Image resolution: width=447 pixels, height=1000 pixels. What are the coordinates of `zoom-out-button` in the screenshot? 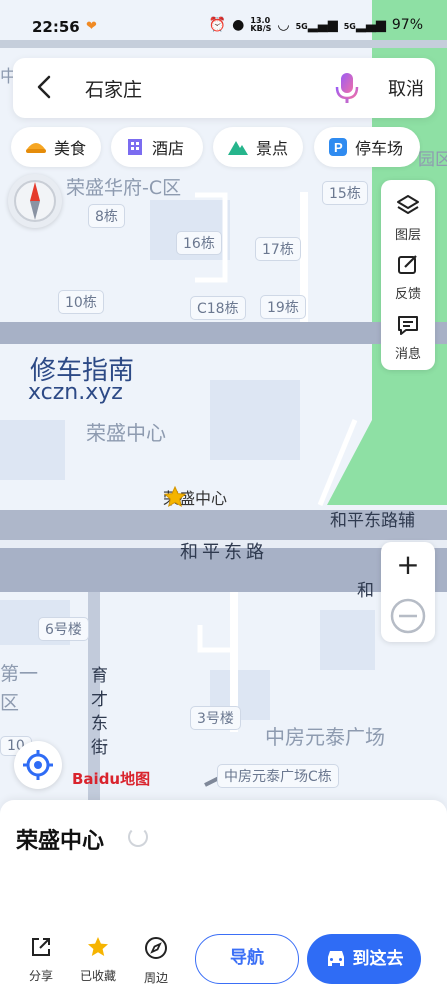 It's located at (408, 618).